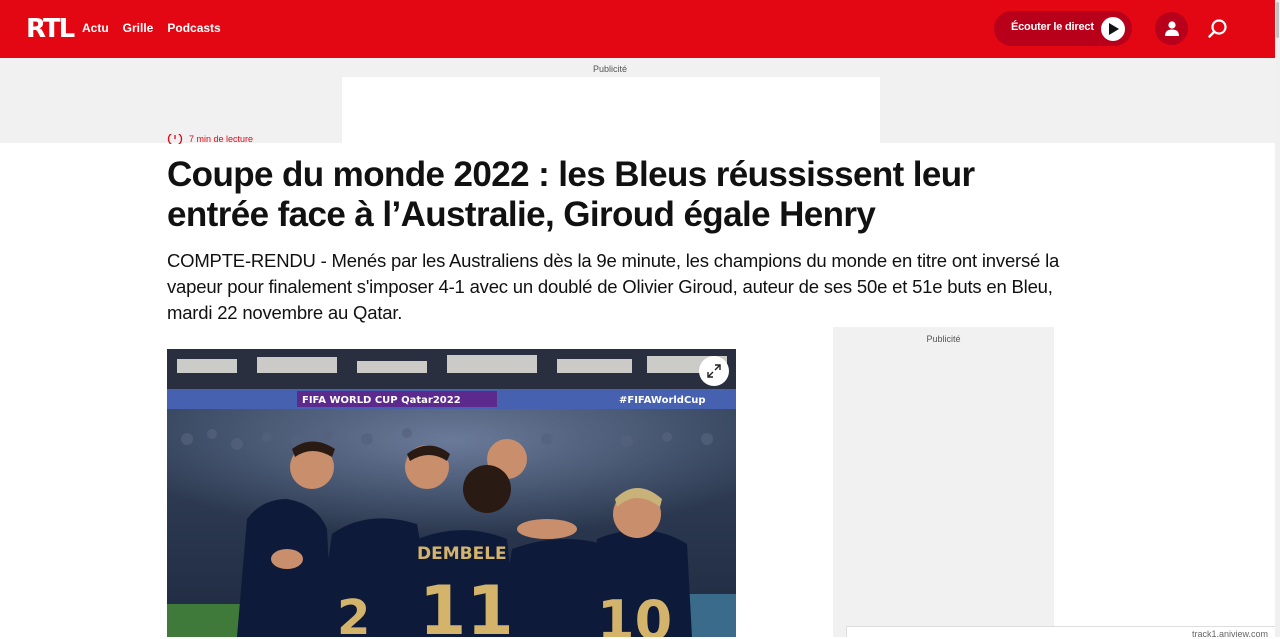  What do you see at coordinates (1277, 318) in the screenshot?
I see `page-scrollbar` at bounding box center [1277, 318].